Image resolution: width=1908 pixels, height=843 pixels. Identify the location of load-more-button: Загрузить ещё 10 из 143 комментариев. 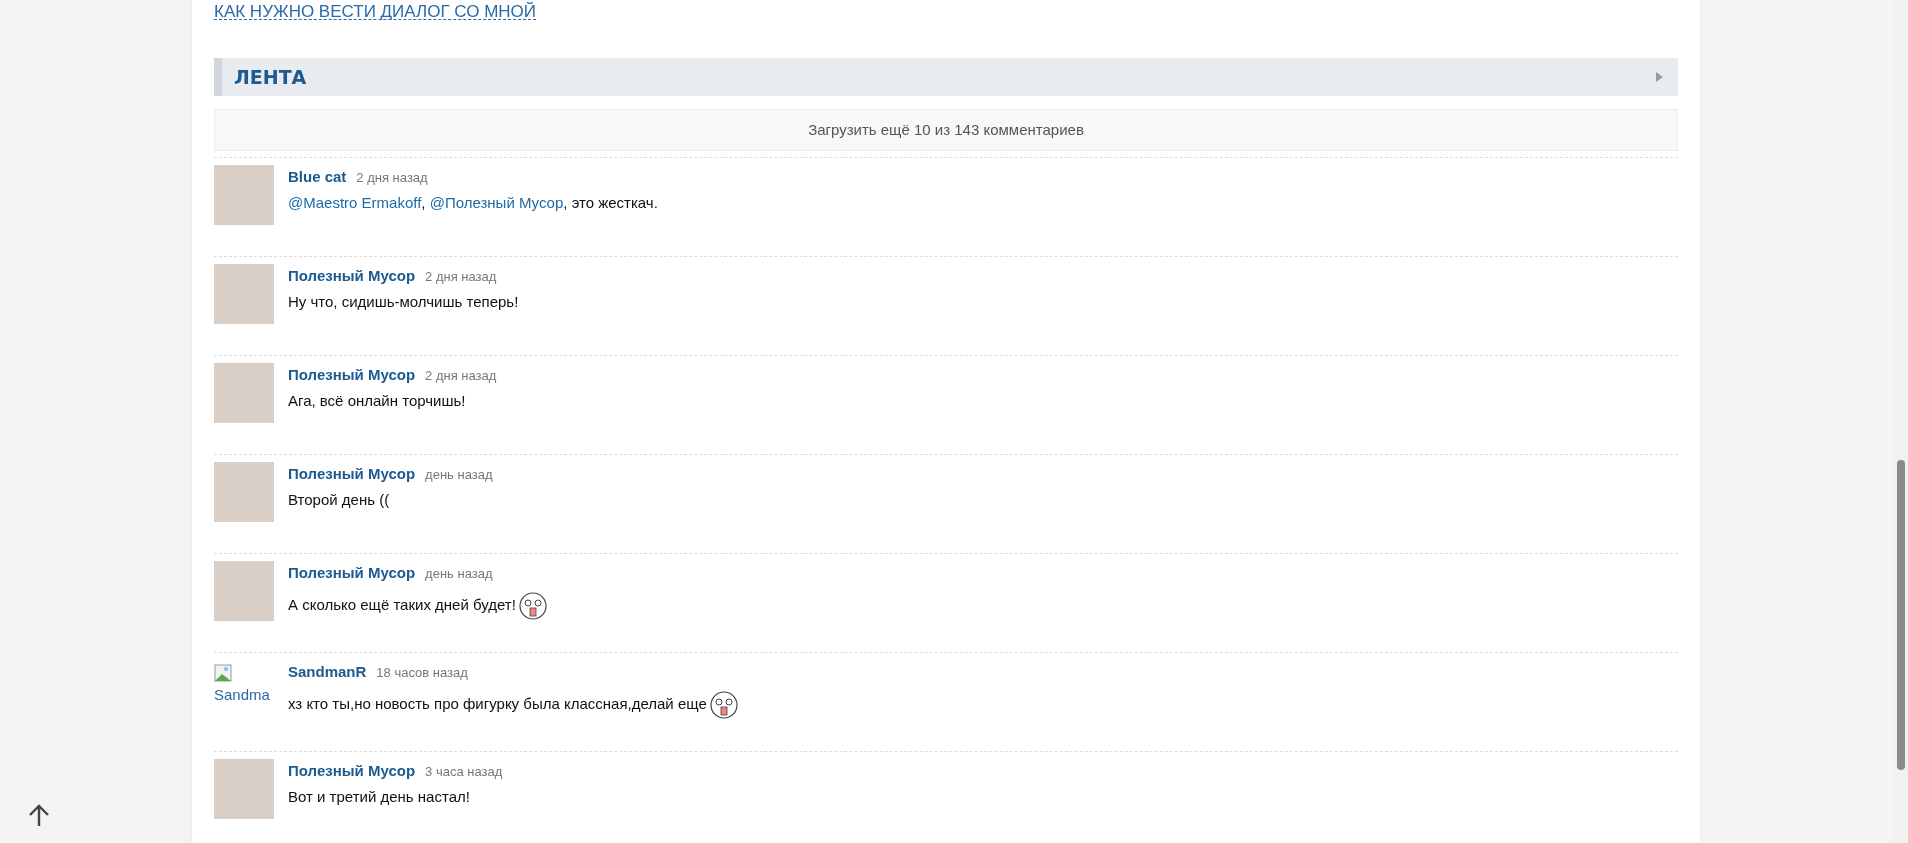
(946, 130).